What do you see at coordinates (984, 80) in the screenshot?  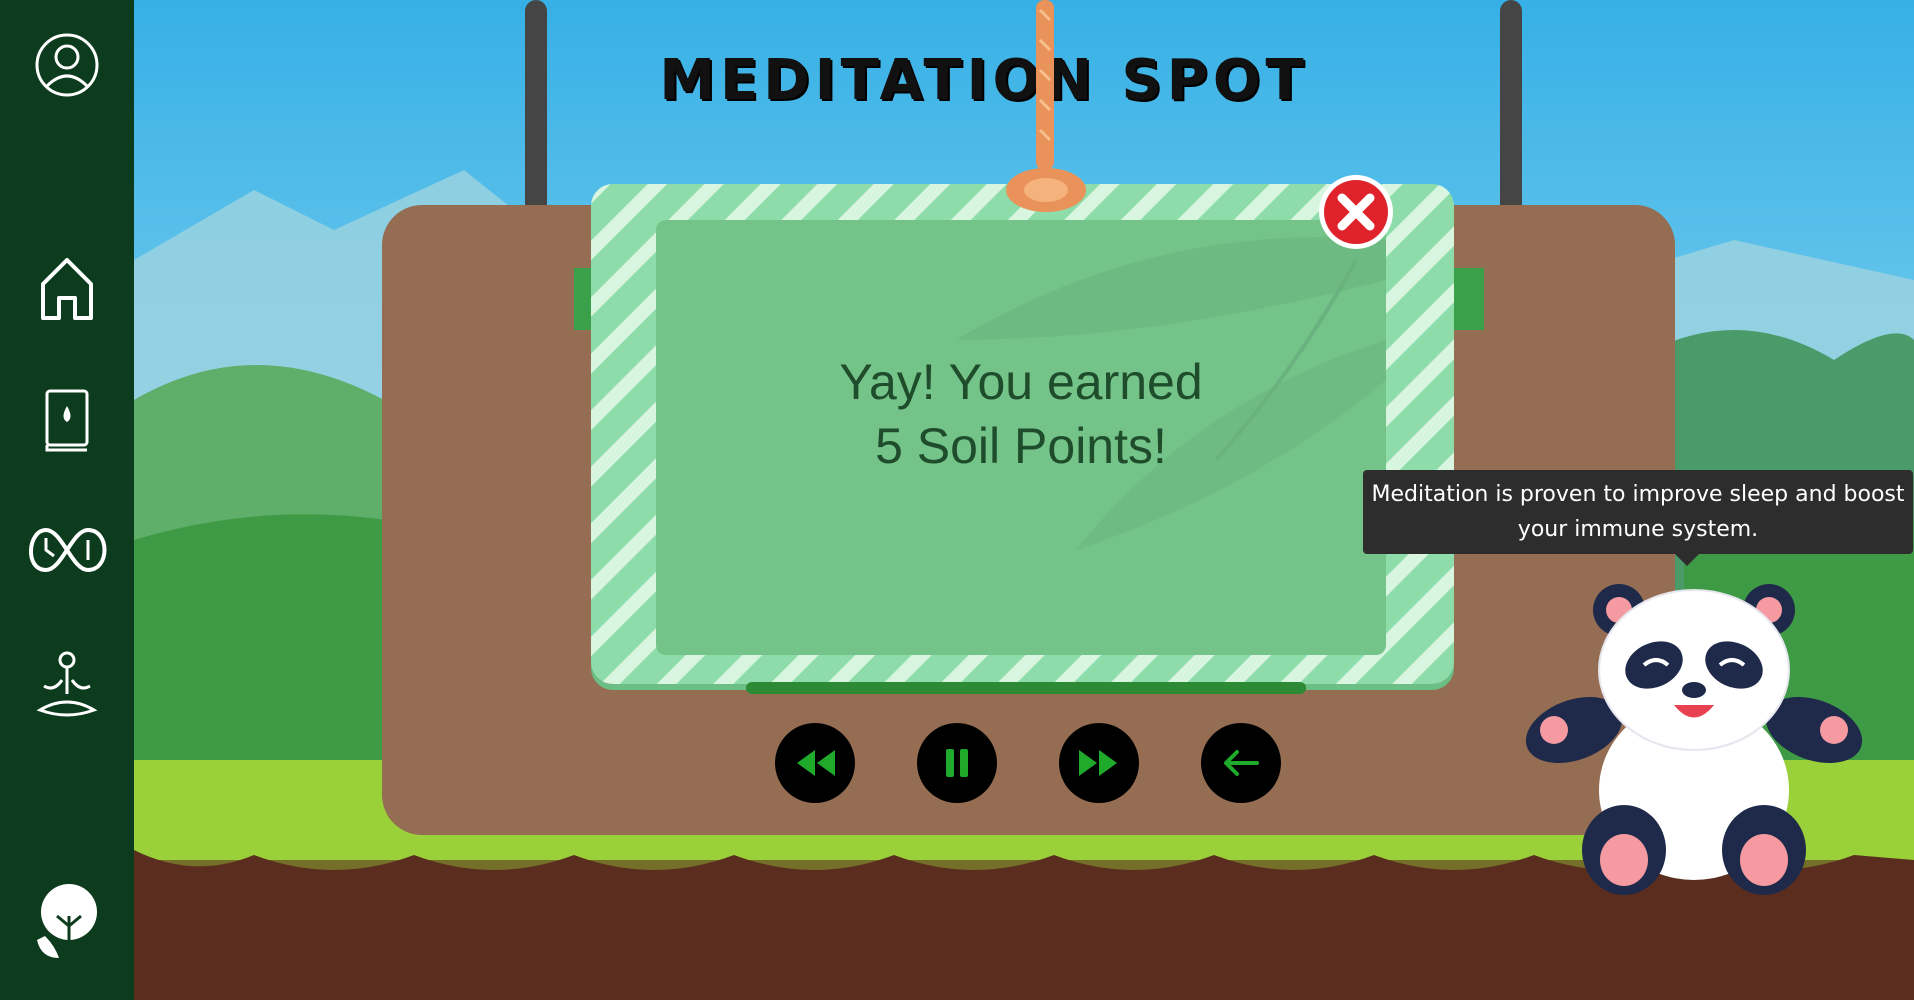 I see `page-title: MEDITATION SPOT` at bounding box center [984, 80].